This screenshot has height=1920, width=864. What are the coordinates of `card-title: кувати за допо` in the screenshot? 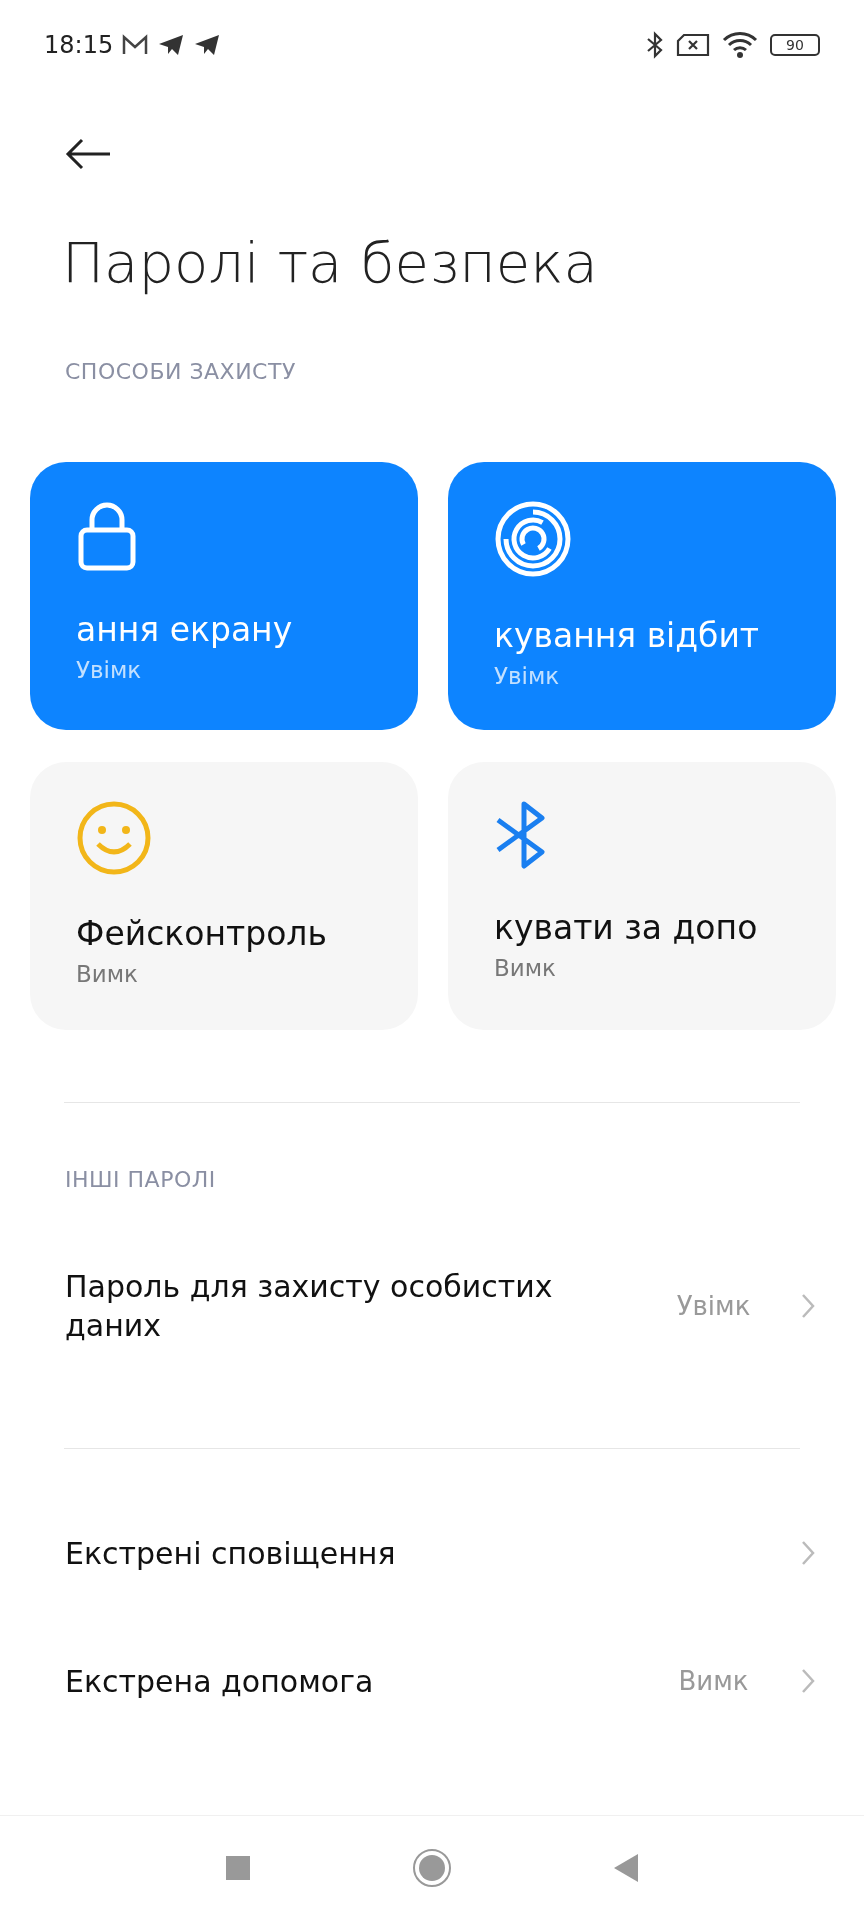 It's located at (626, 927).